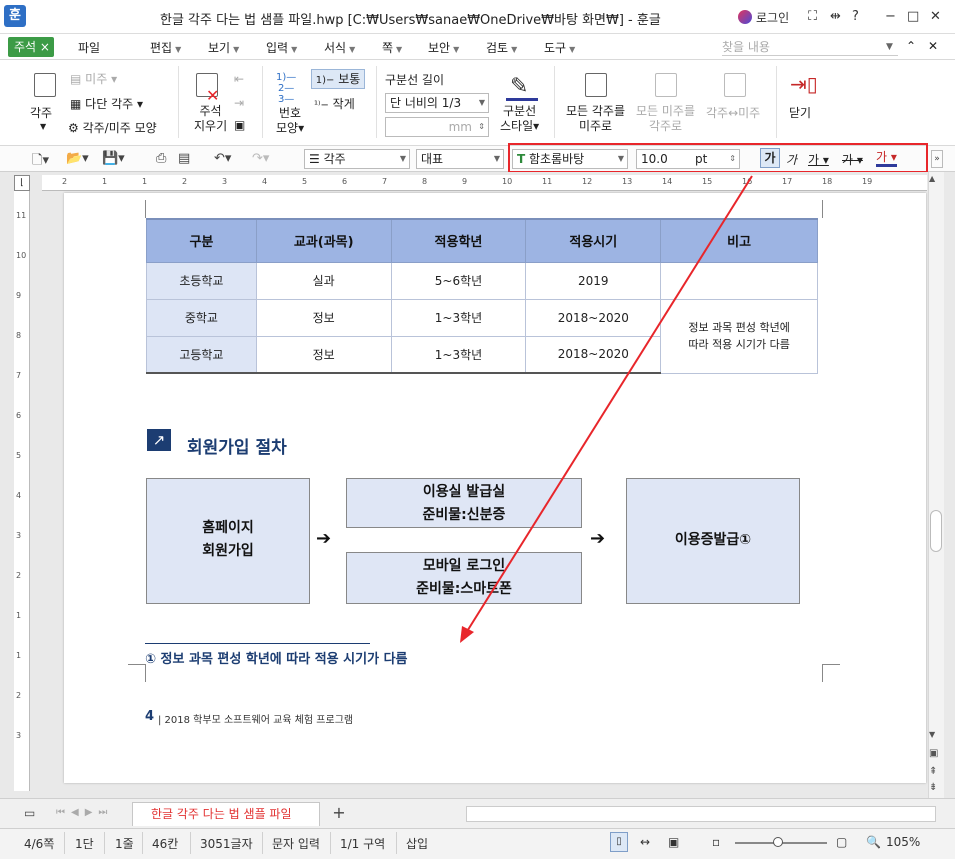 The image size is (955, 859). Describe the element at coordinates (417, 843) in the screenshot. I see `status-insert: 삽입` at that location.